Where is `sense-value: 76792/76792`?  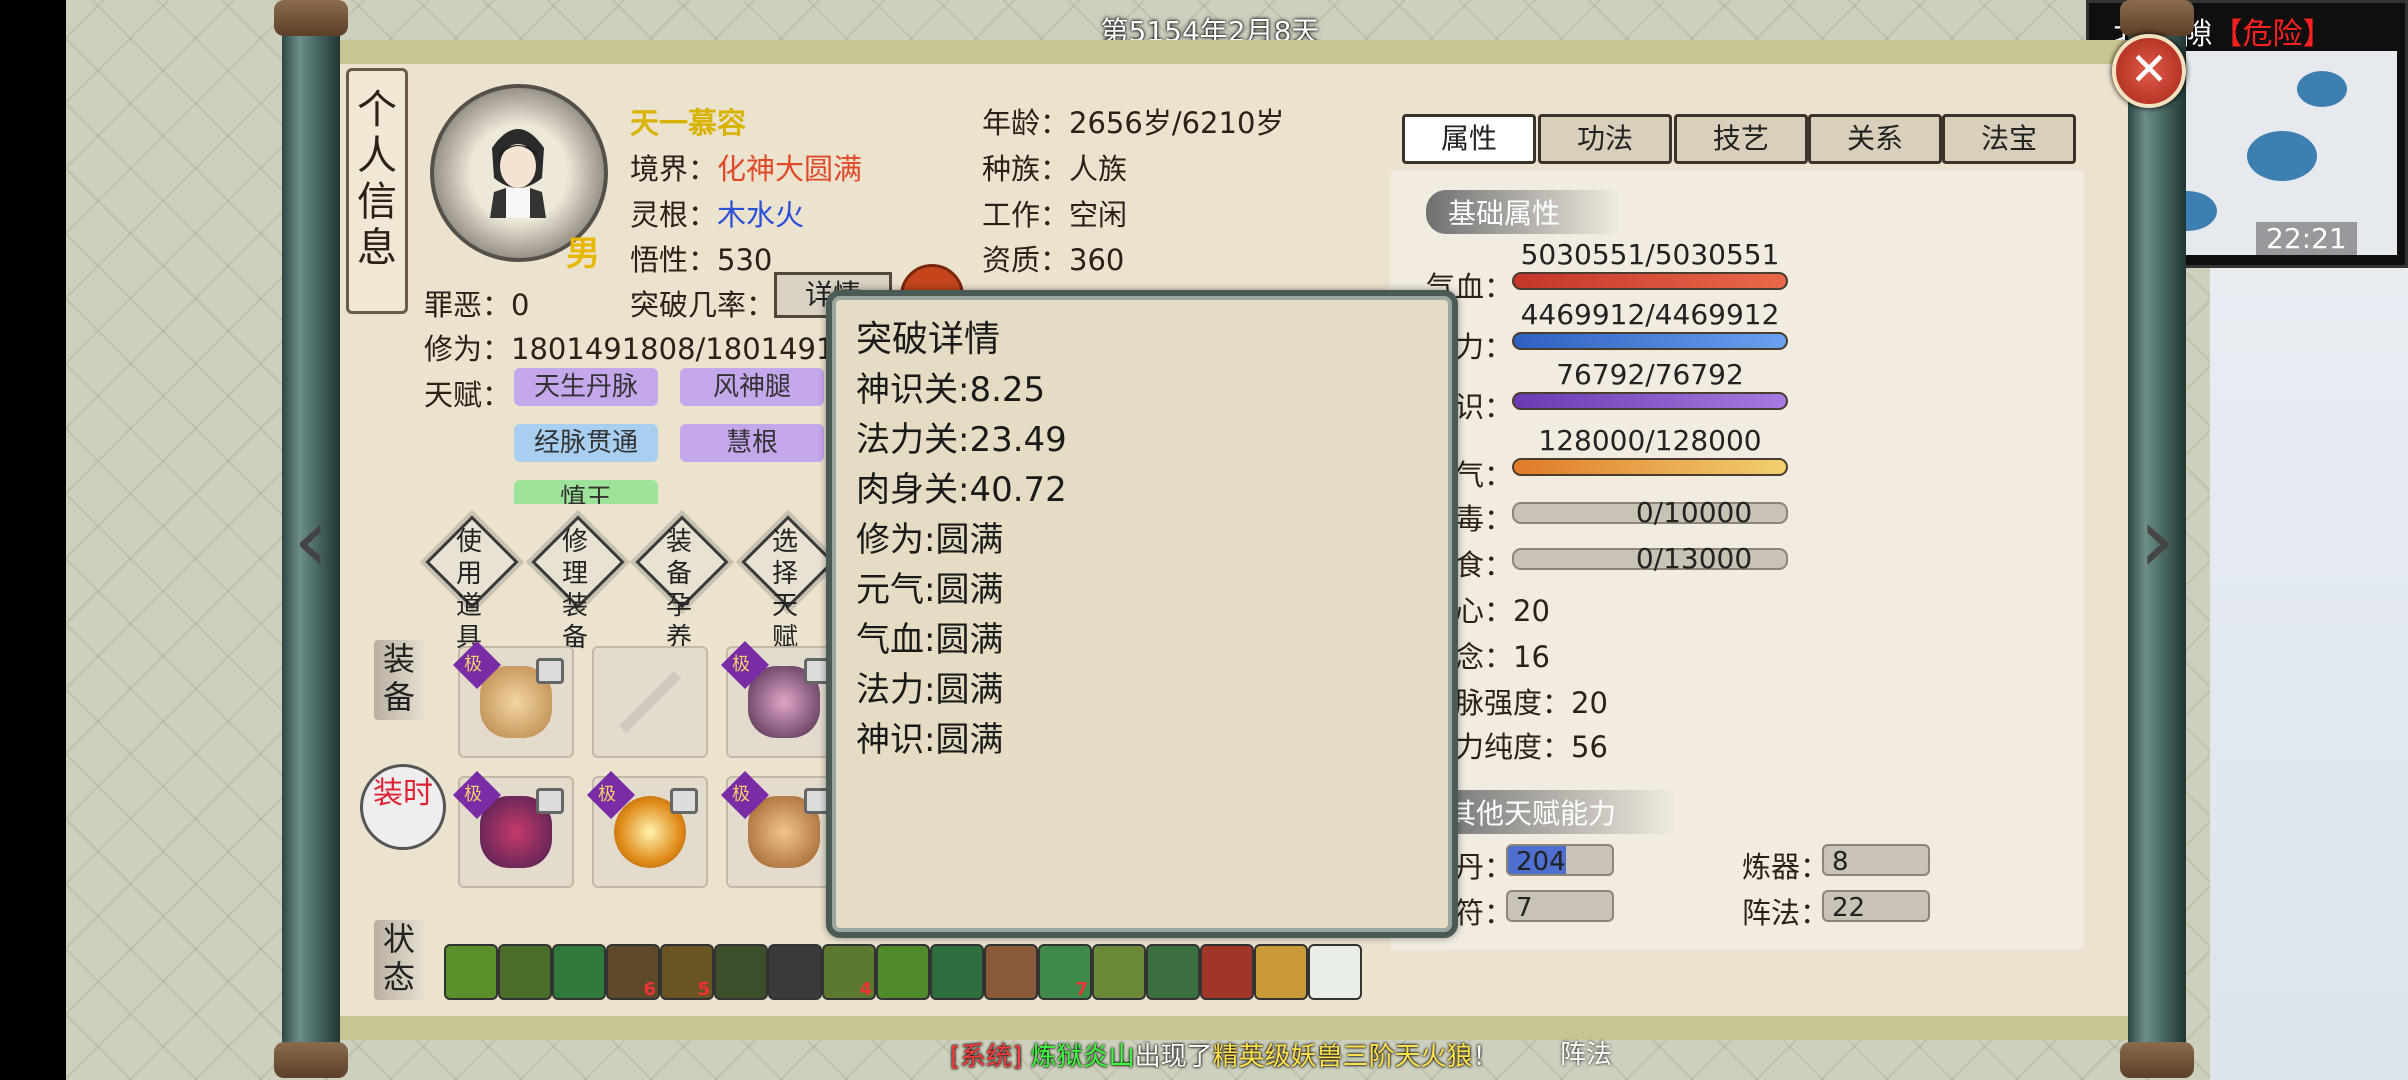
sense-value: 76792/76792 is located at coordinates (1650, 374).